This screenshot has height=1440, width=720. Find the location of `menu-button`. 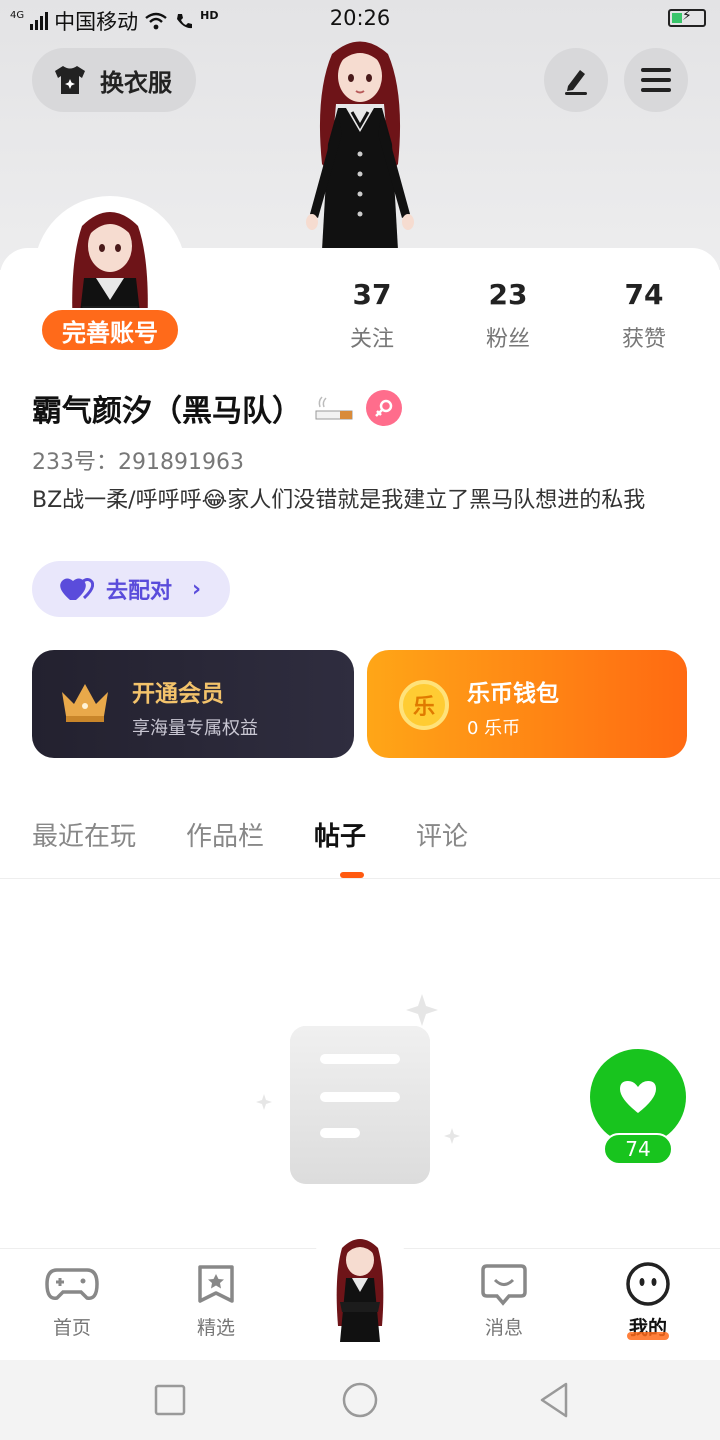

menu-button is located at coordinates (656, 80).